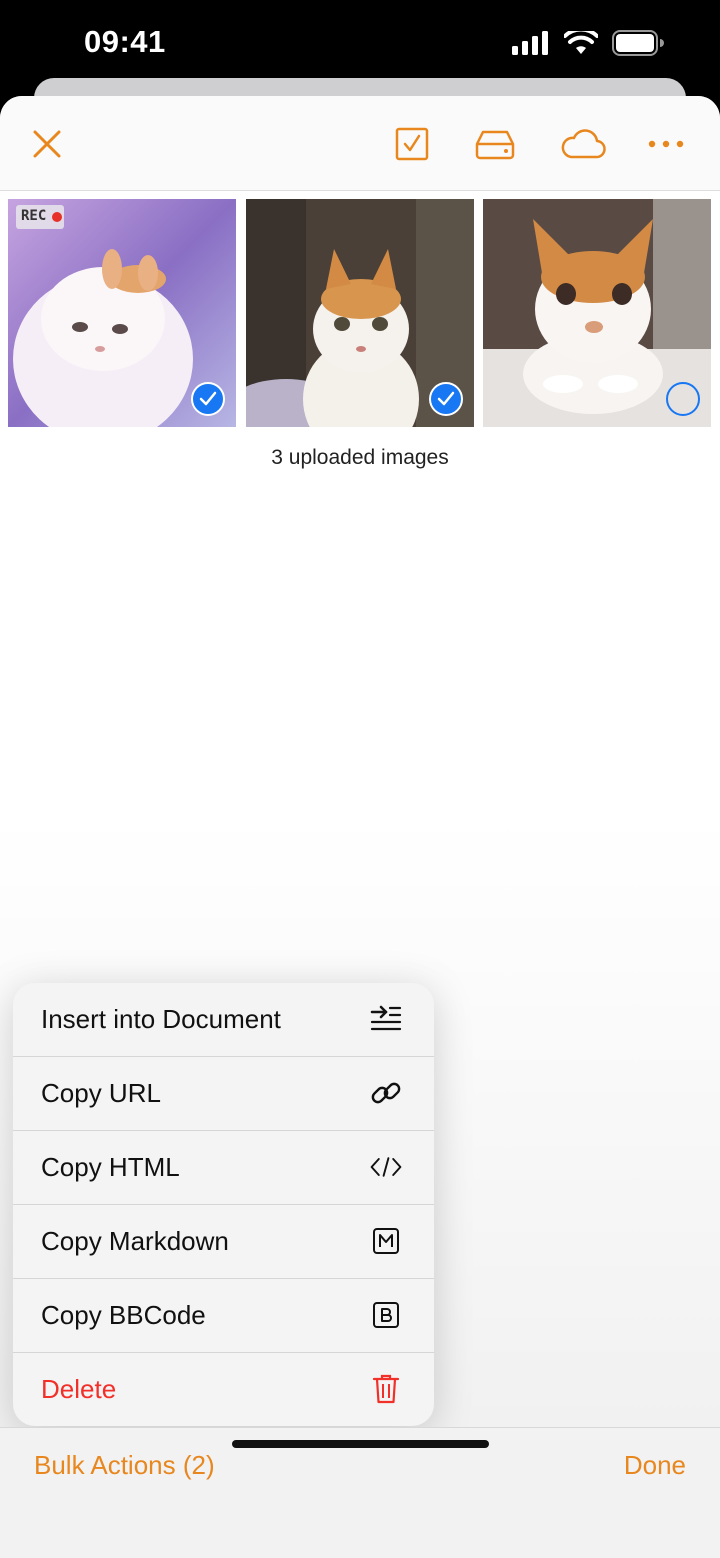 The image size is (720, 1558). I want to click on rec-badge: REC, so click(34, 216).